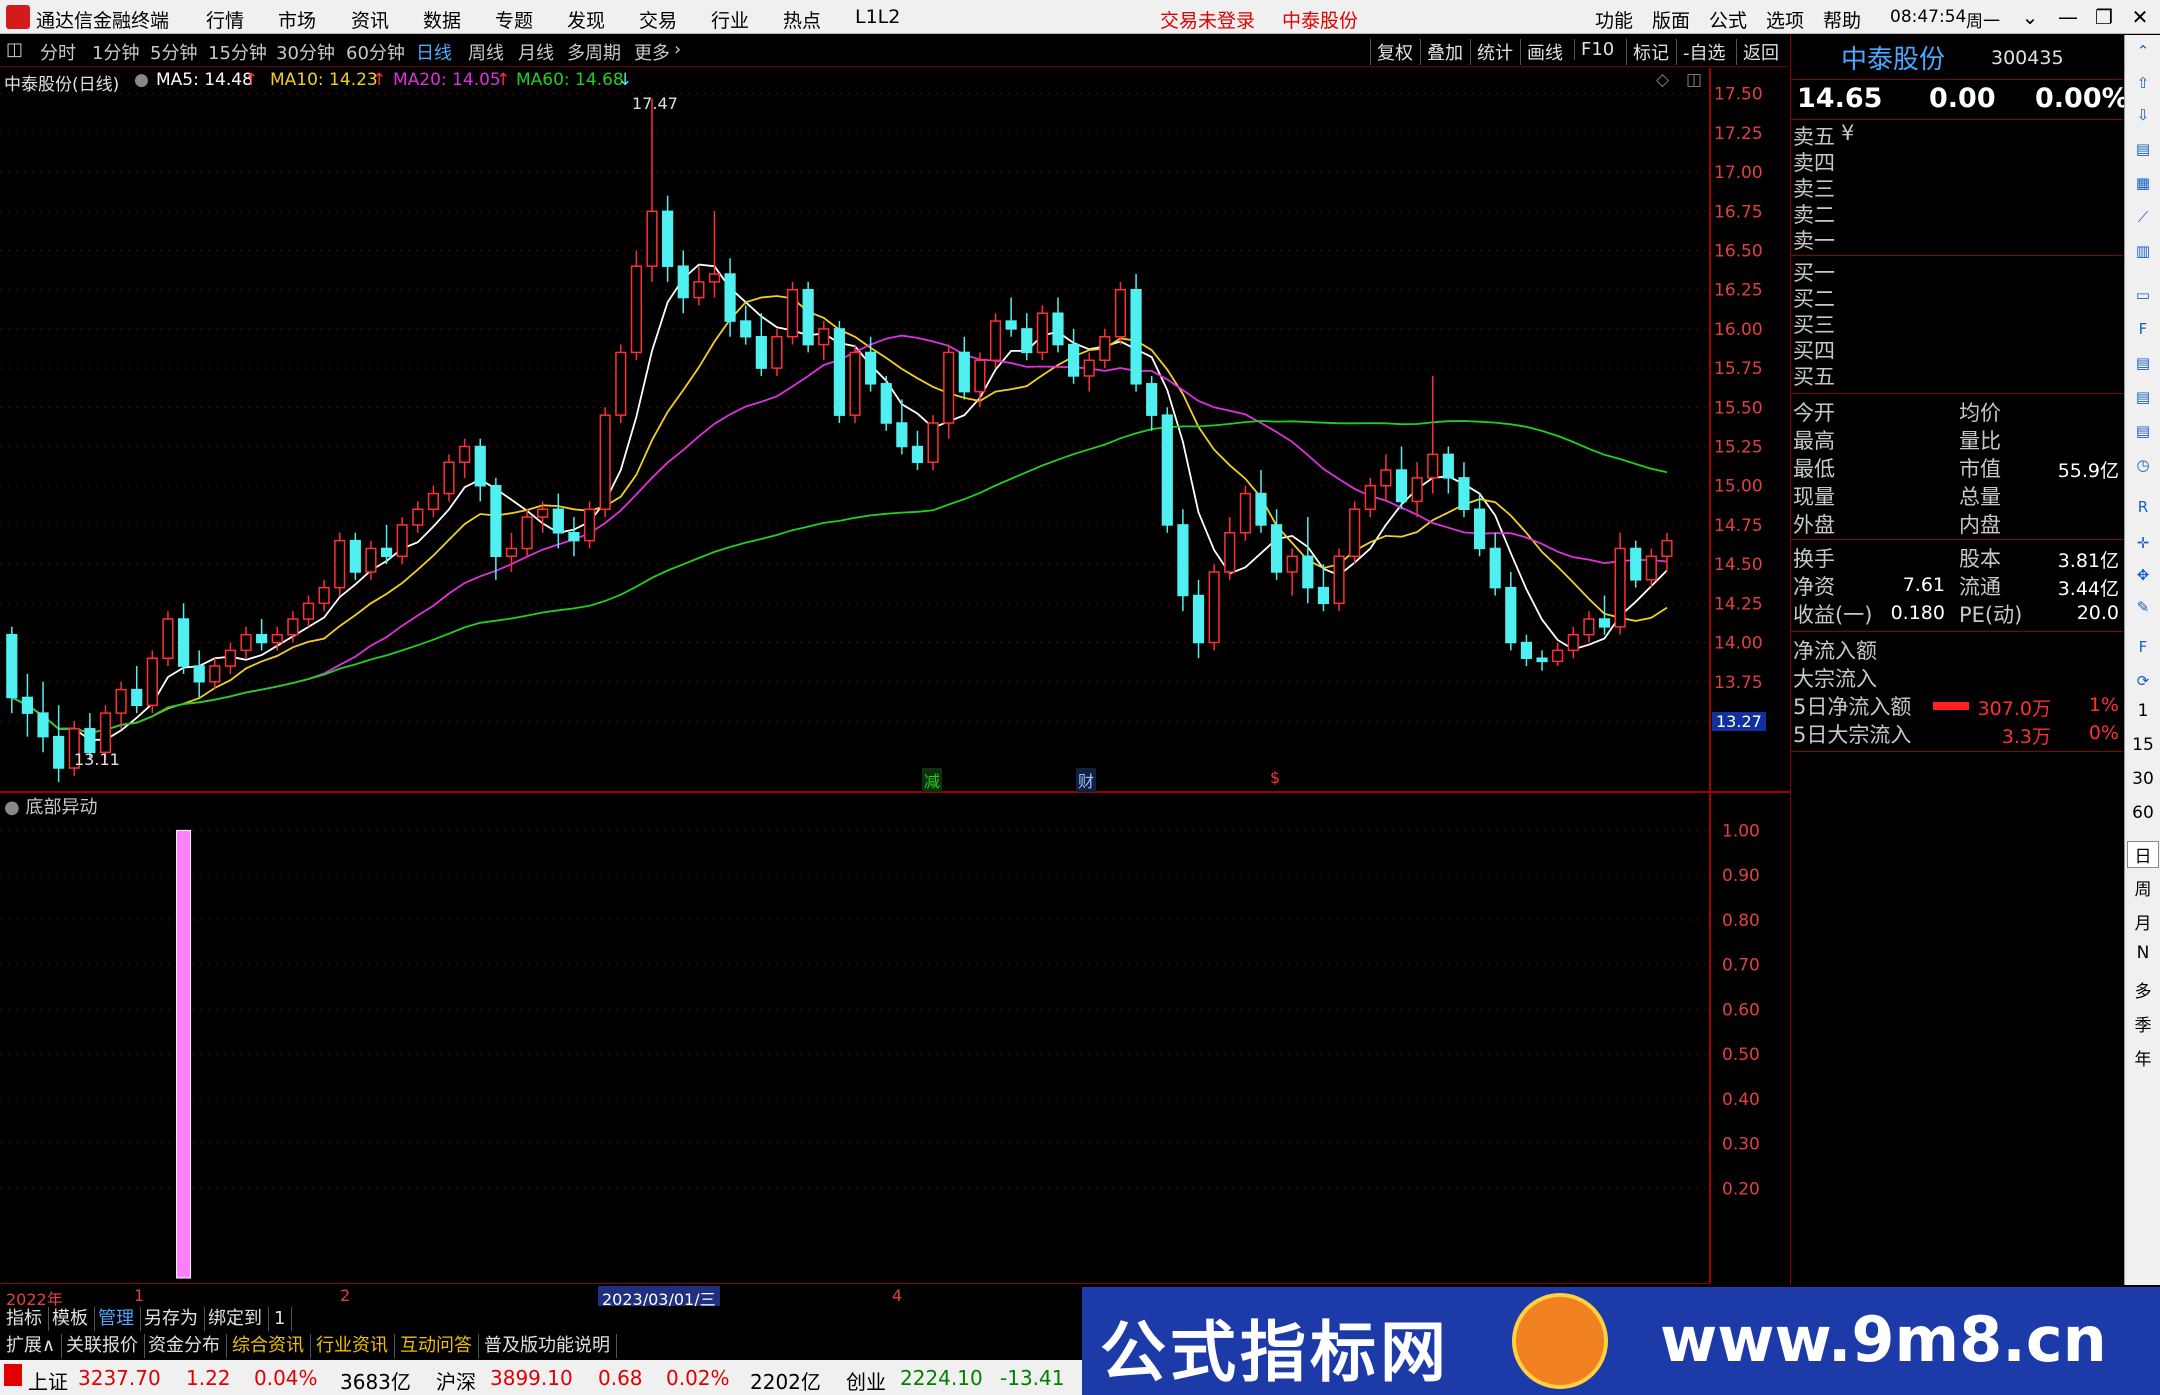 The image size is (2160, 1395). Describe the element at coordinates (171, 1319) in the screenshot. I see `tab-save-as: 另存为` at that location.